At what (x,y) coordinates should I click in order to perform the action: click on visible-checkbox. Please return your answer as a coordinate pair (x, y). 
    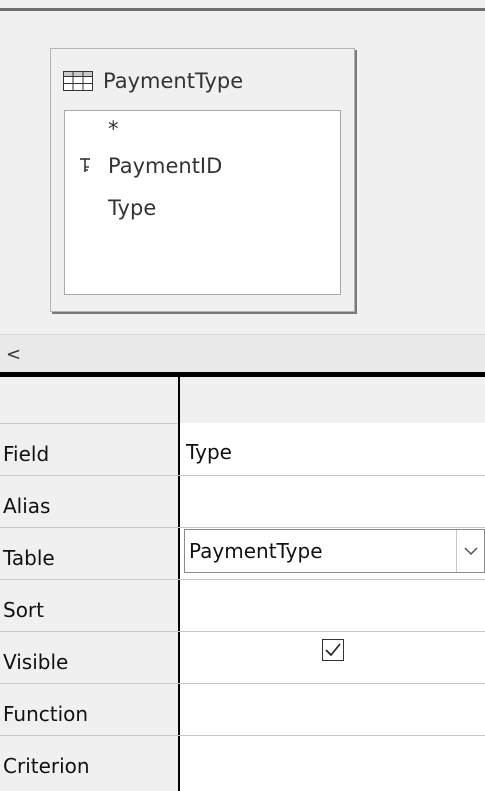
    Looking at the image, I should click on (333, 650).